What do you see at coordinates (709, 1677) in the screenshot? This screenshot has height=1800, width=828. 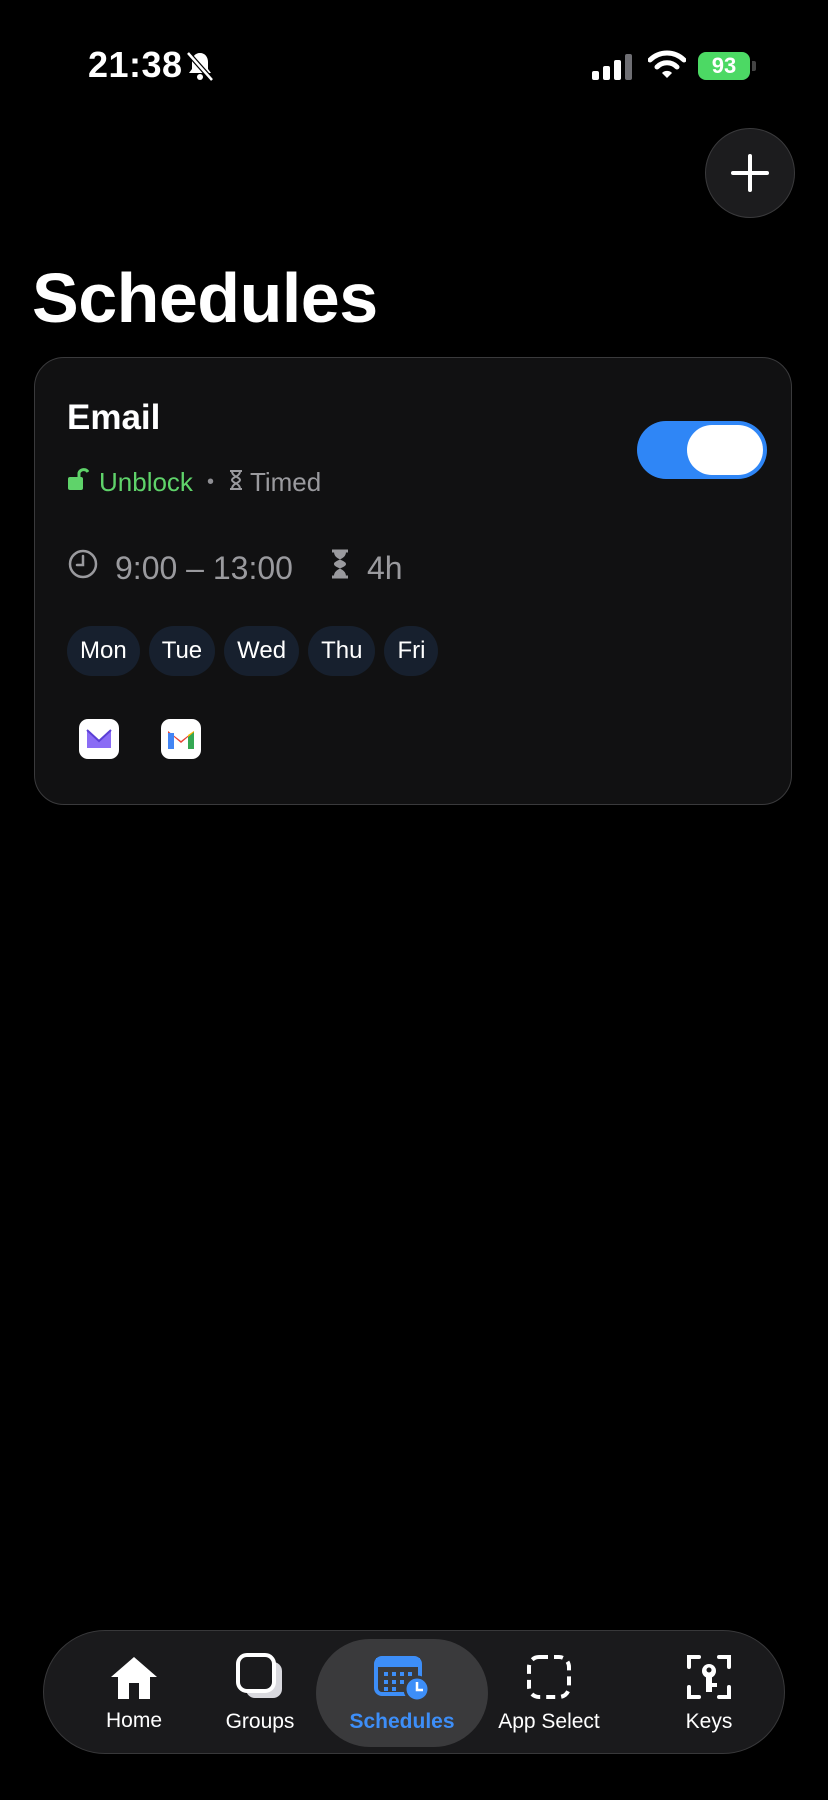 I see `key-icon` at bounding box center [709, 1677].